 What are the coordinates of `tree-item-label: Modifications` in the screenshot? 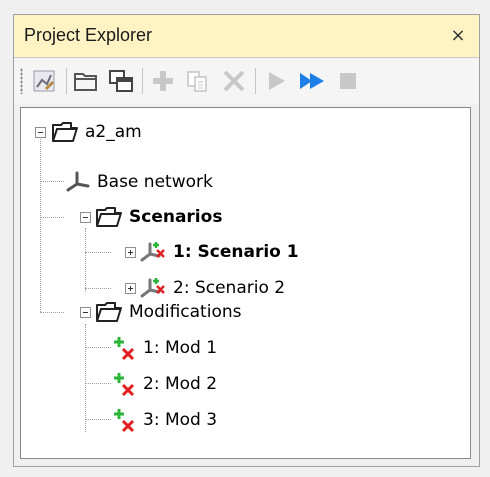 It's located at (185, 312).